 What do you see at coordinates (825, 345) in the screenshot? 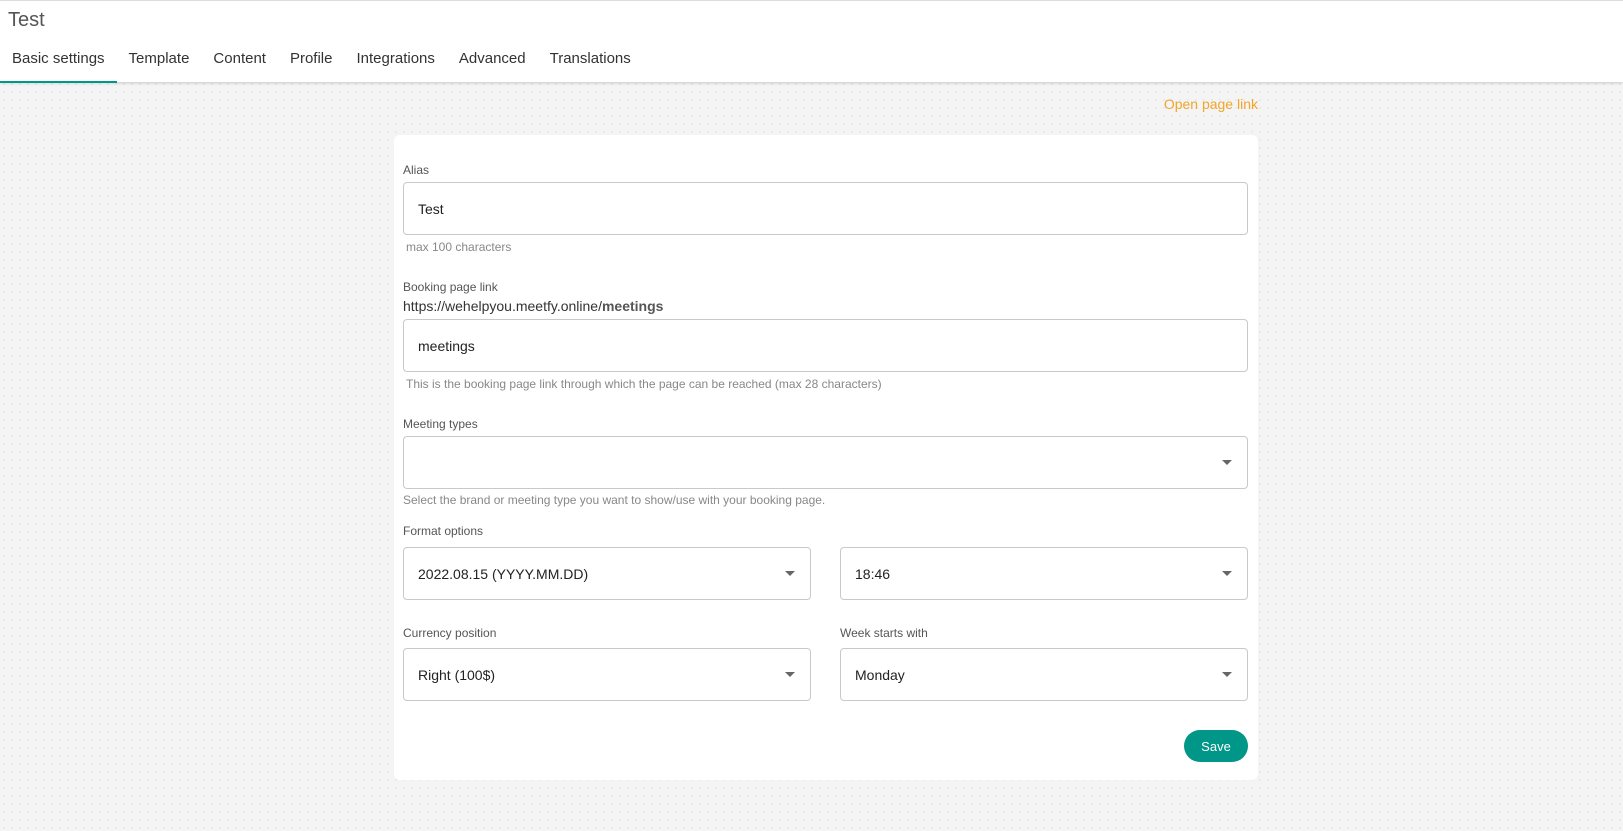
I see `booking-link-input: meetings` at bounding box center [825, 345].